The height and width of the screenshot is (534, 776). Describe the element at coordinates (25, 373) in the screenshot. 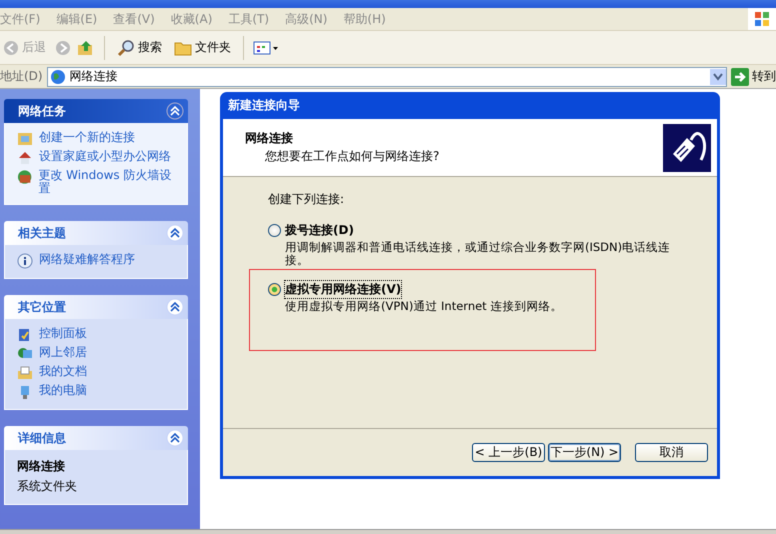

I see `documents-folder-icon` at that location.